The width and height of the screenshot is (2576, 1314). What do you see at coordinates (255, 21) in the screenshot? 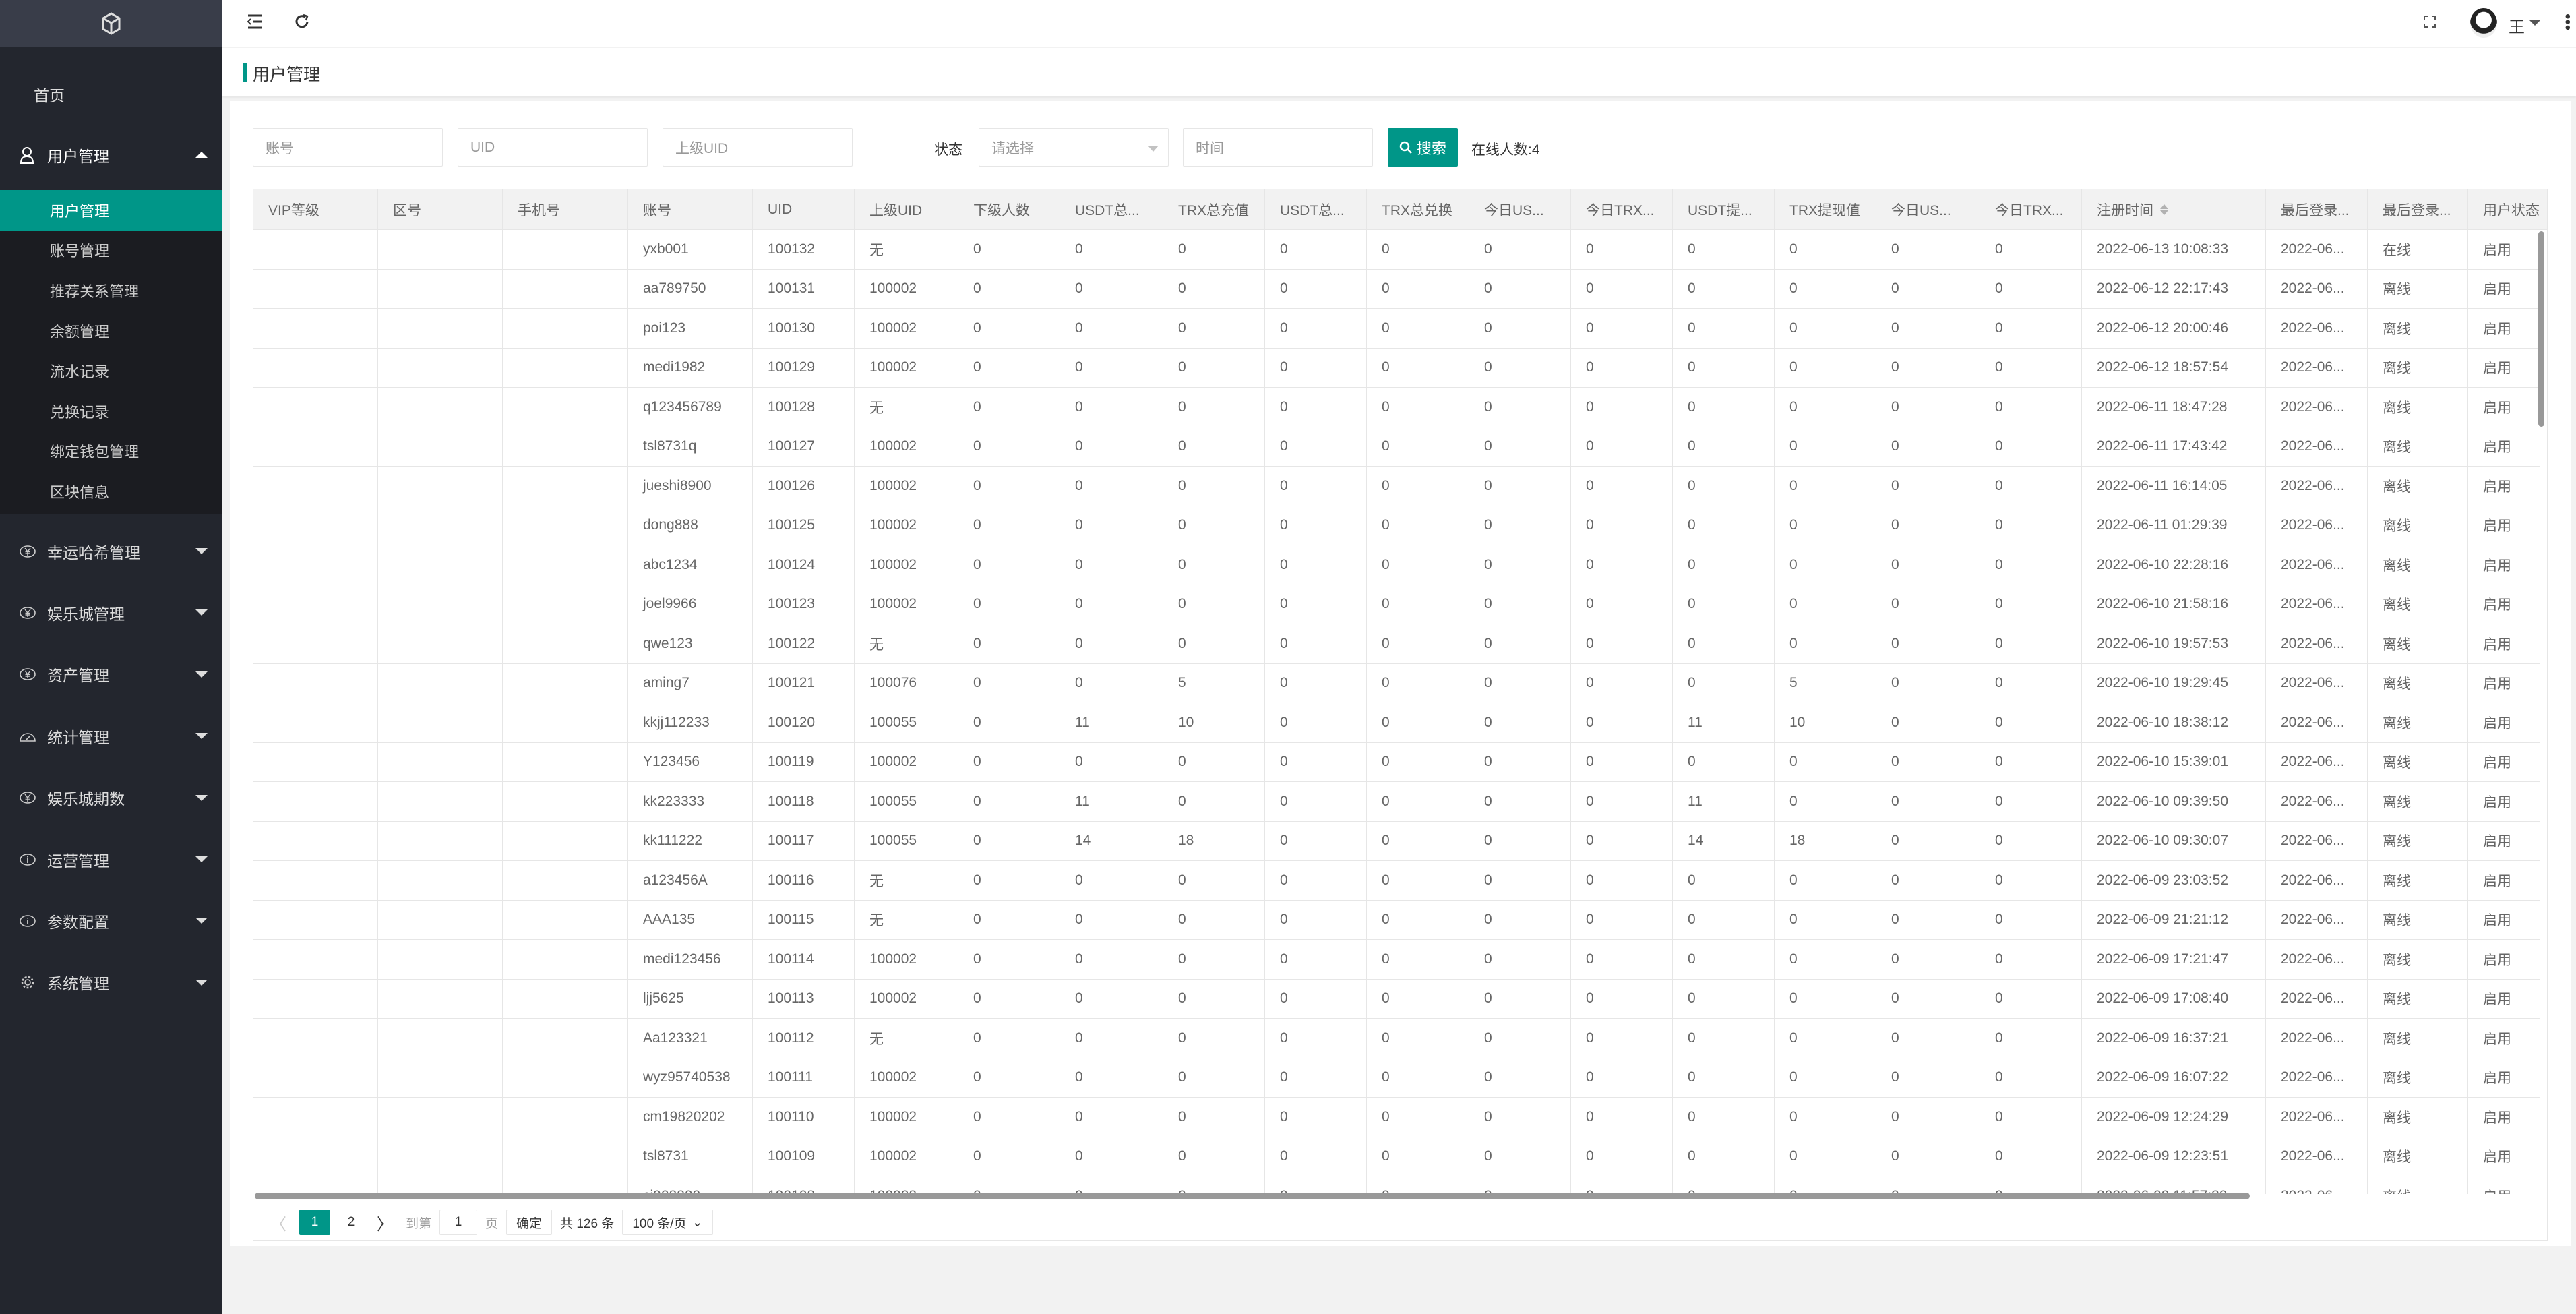
I see `collapse-menu-icon` at bounding box center [255, 21].